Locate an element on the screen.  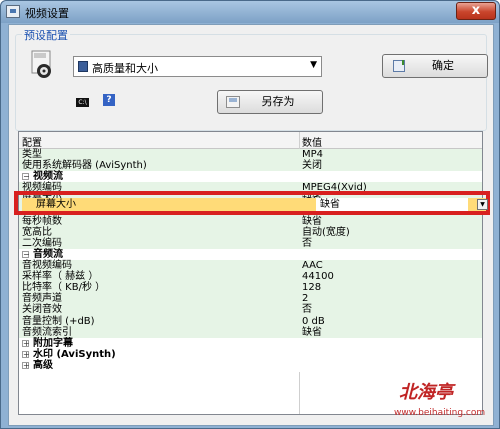
chevron-down-icon: ▼ is located at coordinates (313, 65).